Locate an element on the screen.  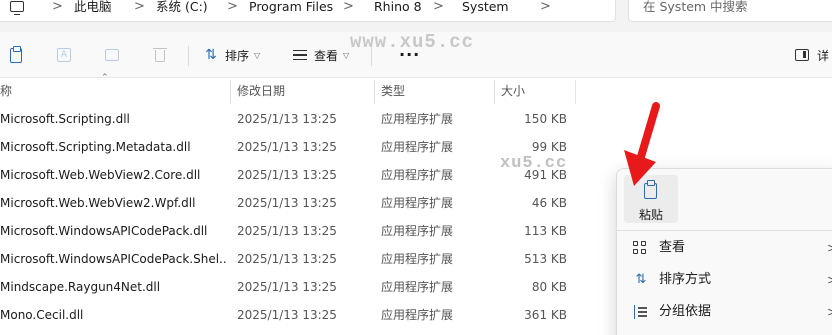
sort-label: 排序 is located at coordinates (237, 55).